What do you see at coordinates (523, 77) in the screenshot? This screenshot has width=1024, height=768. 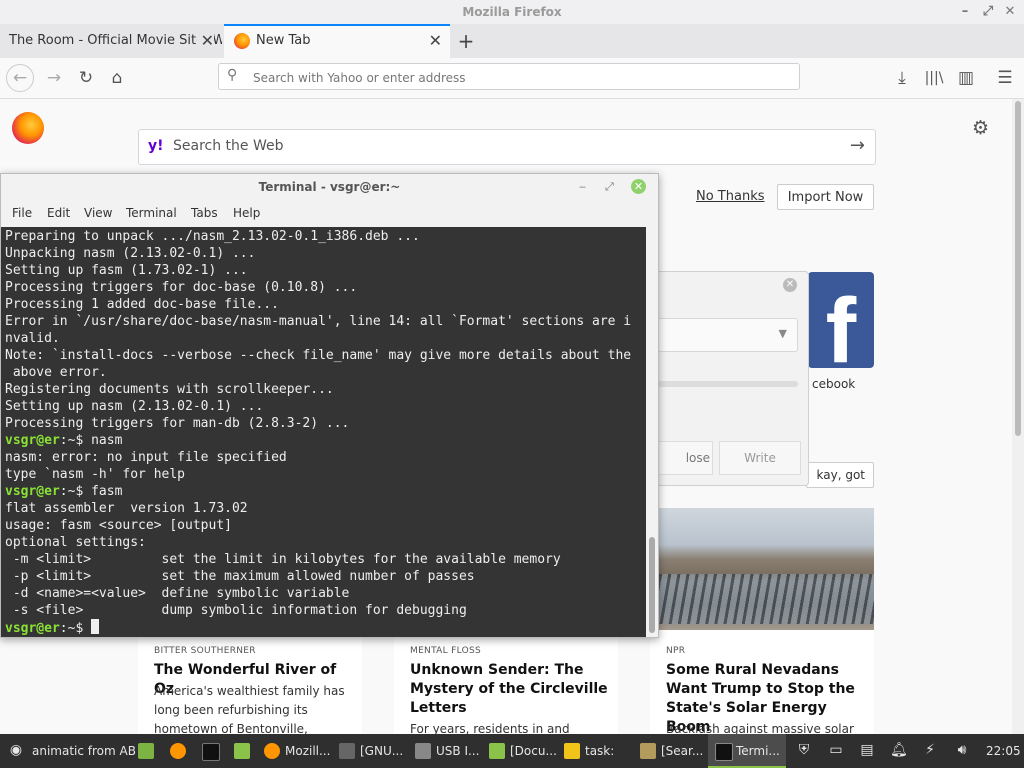 I see `url-input` at bounding box center [523, 77].